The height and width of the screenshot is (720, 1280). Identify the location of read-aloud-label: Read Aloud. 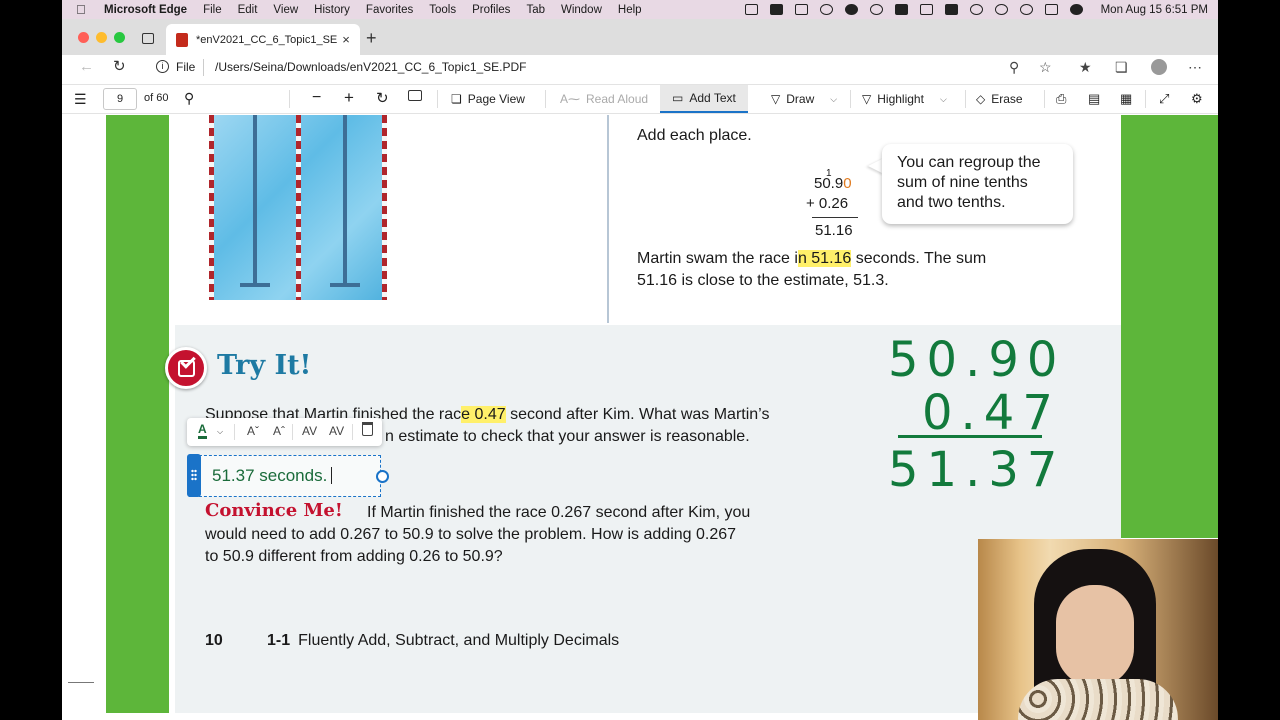
(617, 99).